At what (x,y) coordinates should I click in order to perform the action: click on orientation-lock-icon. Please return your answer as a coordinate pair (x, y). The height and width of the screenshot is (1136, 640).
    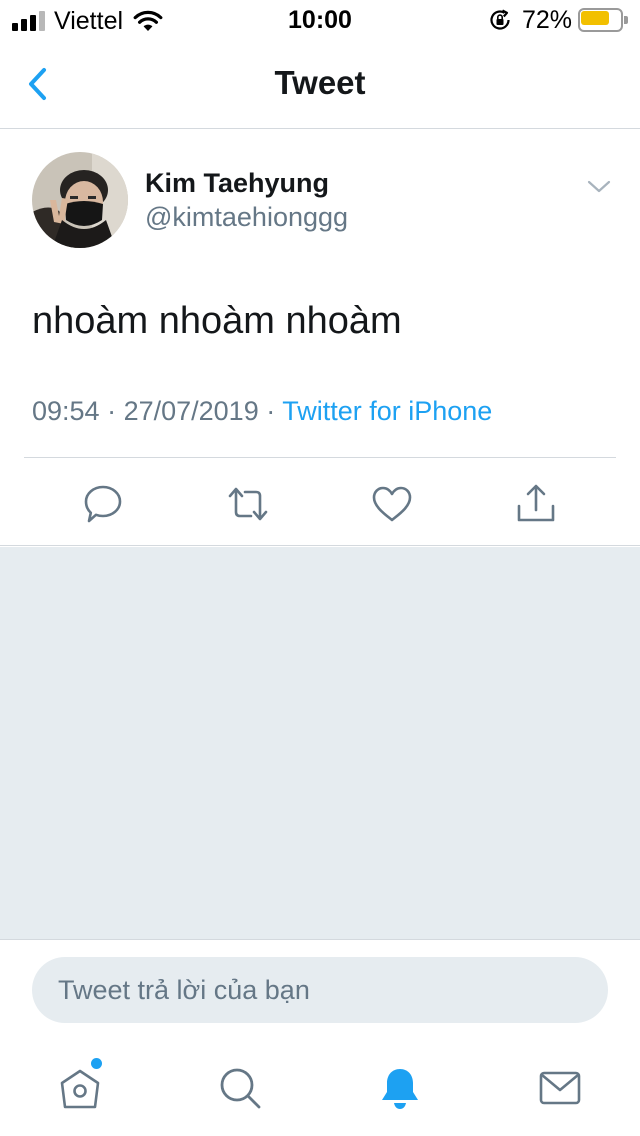
    Looking at the image, I should click on (500, 19).